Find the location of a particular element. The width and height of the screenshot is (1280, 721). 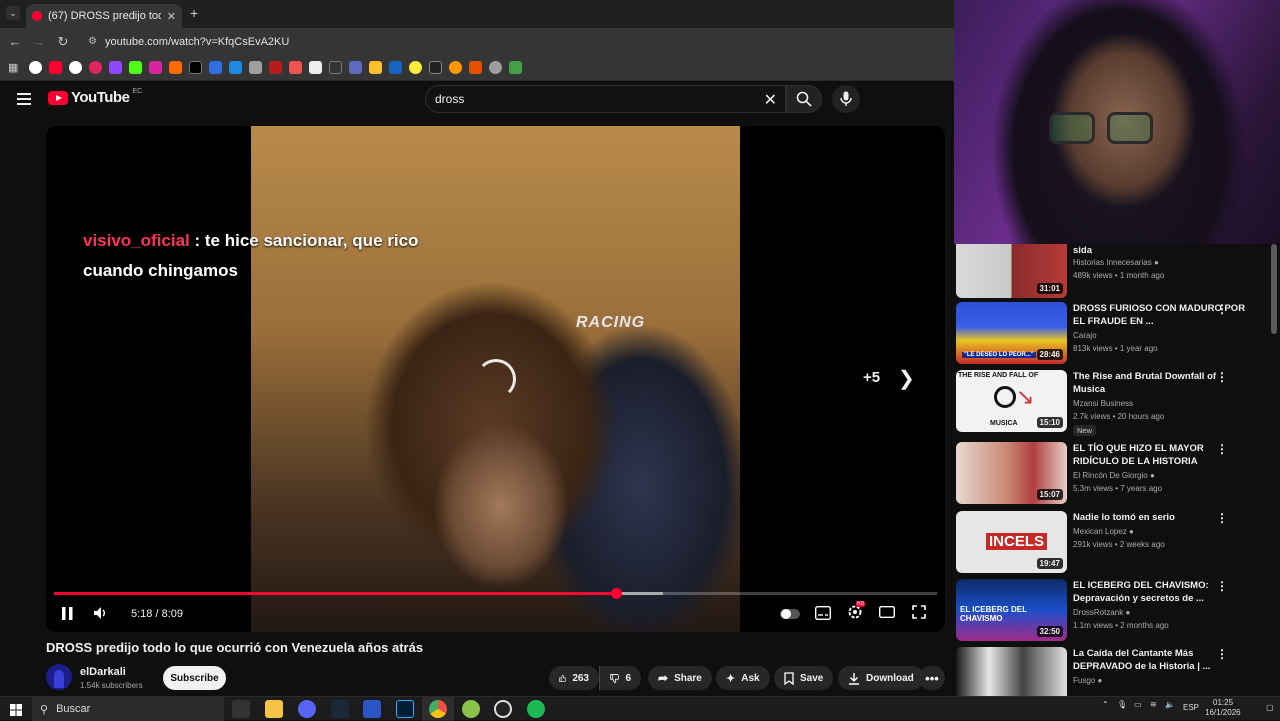

active-tab: (67) DROSS predijo todo lo que ✕ is located at coordinates (104, 16).